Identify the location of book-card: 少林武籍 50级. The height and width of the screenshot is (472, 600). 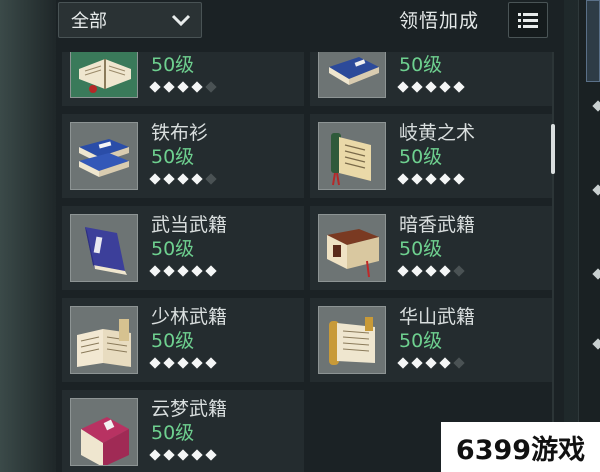
(183, 340).